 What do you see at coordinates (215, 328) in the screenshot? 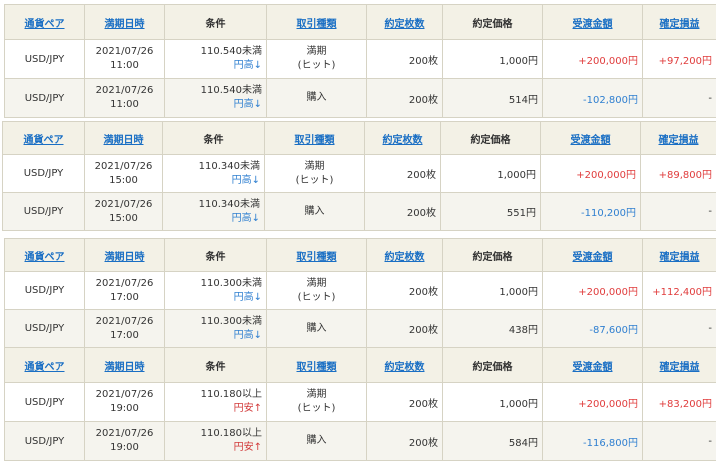
I see `condition-cell: 110.300未満 円高↓` at bounding box center [215, 328].